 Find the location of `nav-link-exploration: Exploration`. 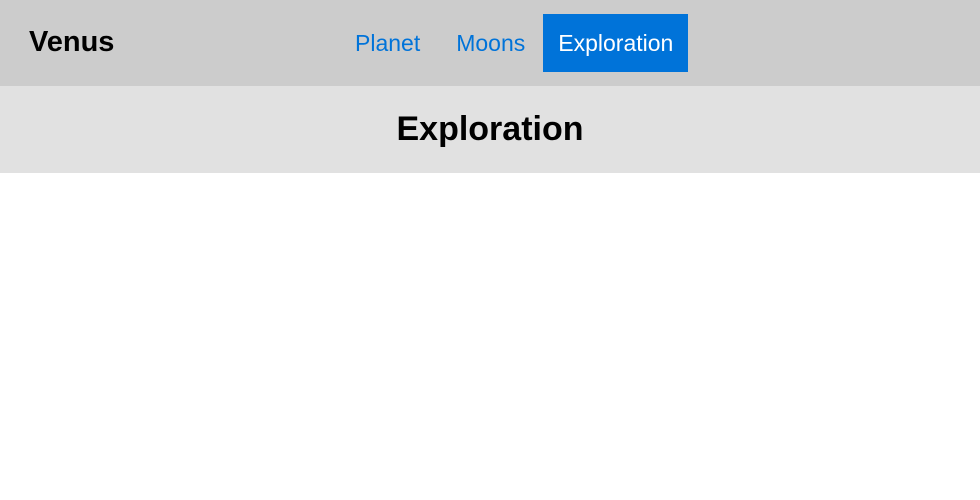

nav-link-exploration: Exploration is located at coordinates (616, 43).